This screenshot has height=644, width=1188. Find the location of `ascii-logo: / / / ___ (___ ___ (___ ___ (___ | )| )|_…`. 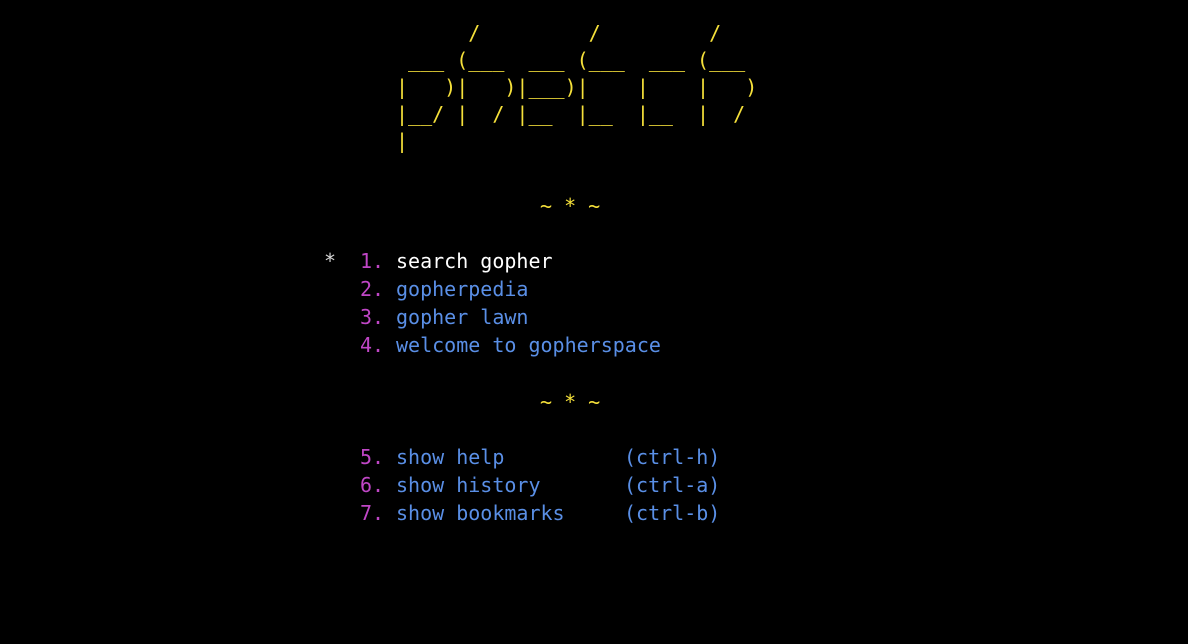

ascii-logo: / / / ___ (___ ___ (___ ___ (___ | )| )|_… is located at coordinates (576, 87).